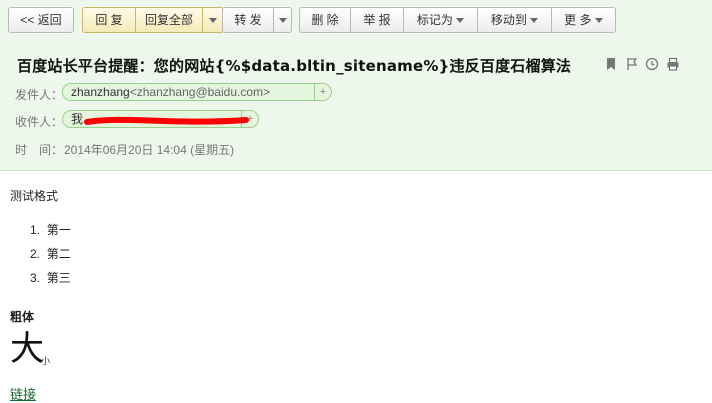  Describe the element at coordinates (109, 20) in the screenshot. I see `reply-button: 回 复` at that location.